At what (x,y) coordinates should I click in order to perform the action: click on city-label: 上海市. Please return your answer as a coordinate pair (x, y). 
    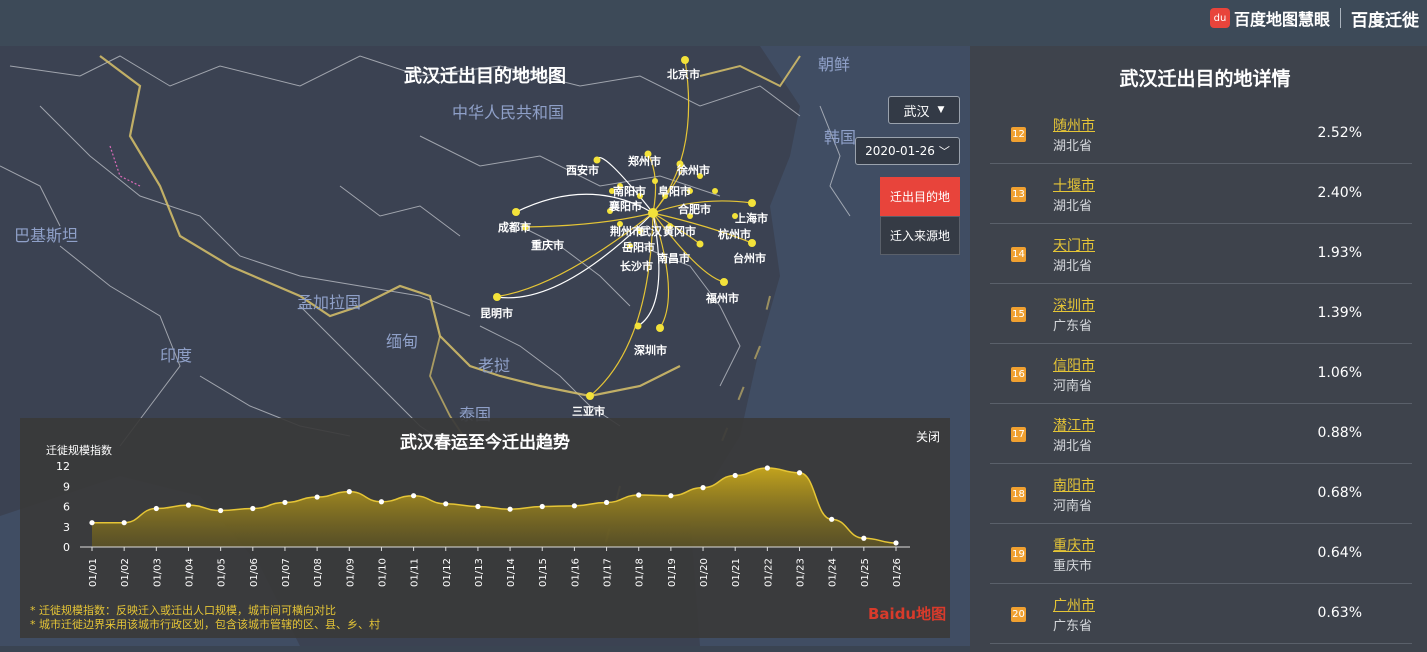
    Looking at the image, I should click on (751, 218).